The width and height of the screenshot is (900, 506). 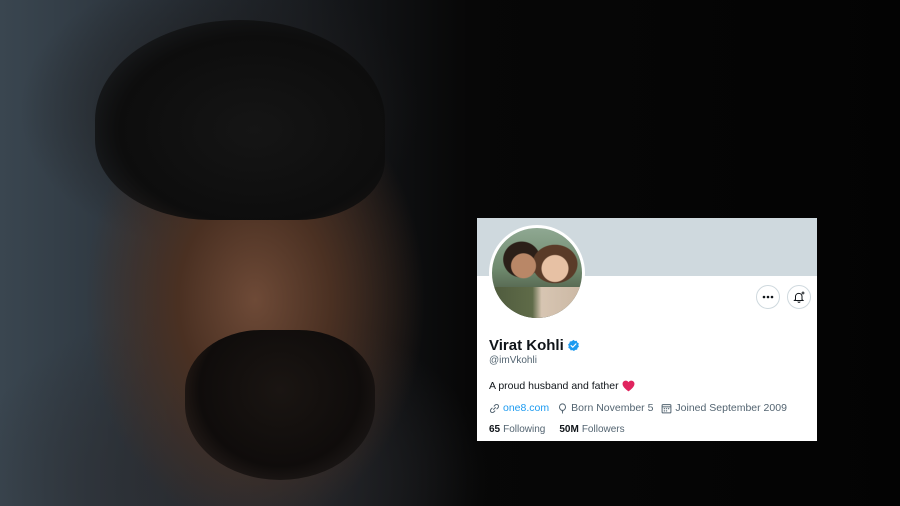 I want to click on website-item: one8.com, so click(x=519, y=408).